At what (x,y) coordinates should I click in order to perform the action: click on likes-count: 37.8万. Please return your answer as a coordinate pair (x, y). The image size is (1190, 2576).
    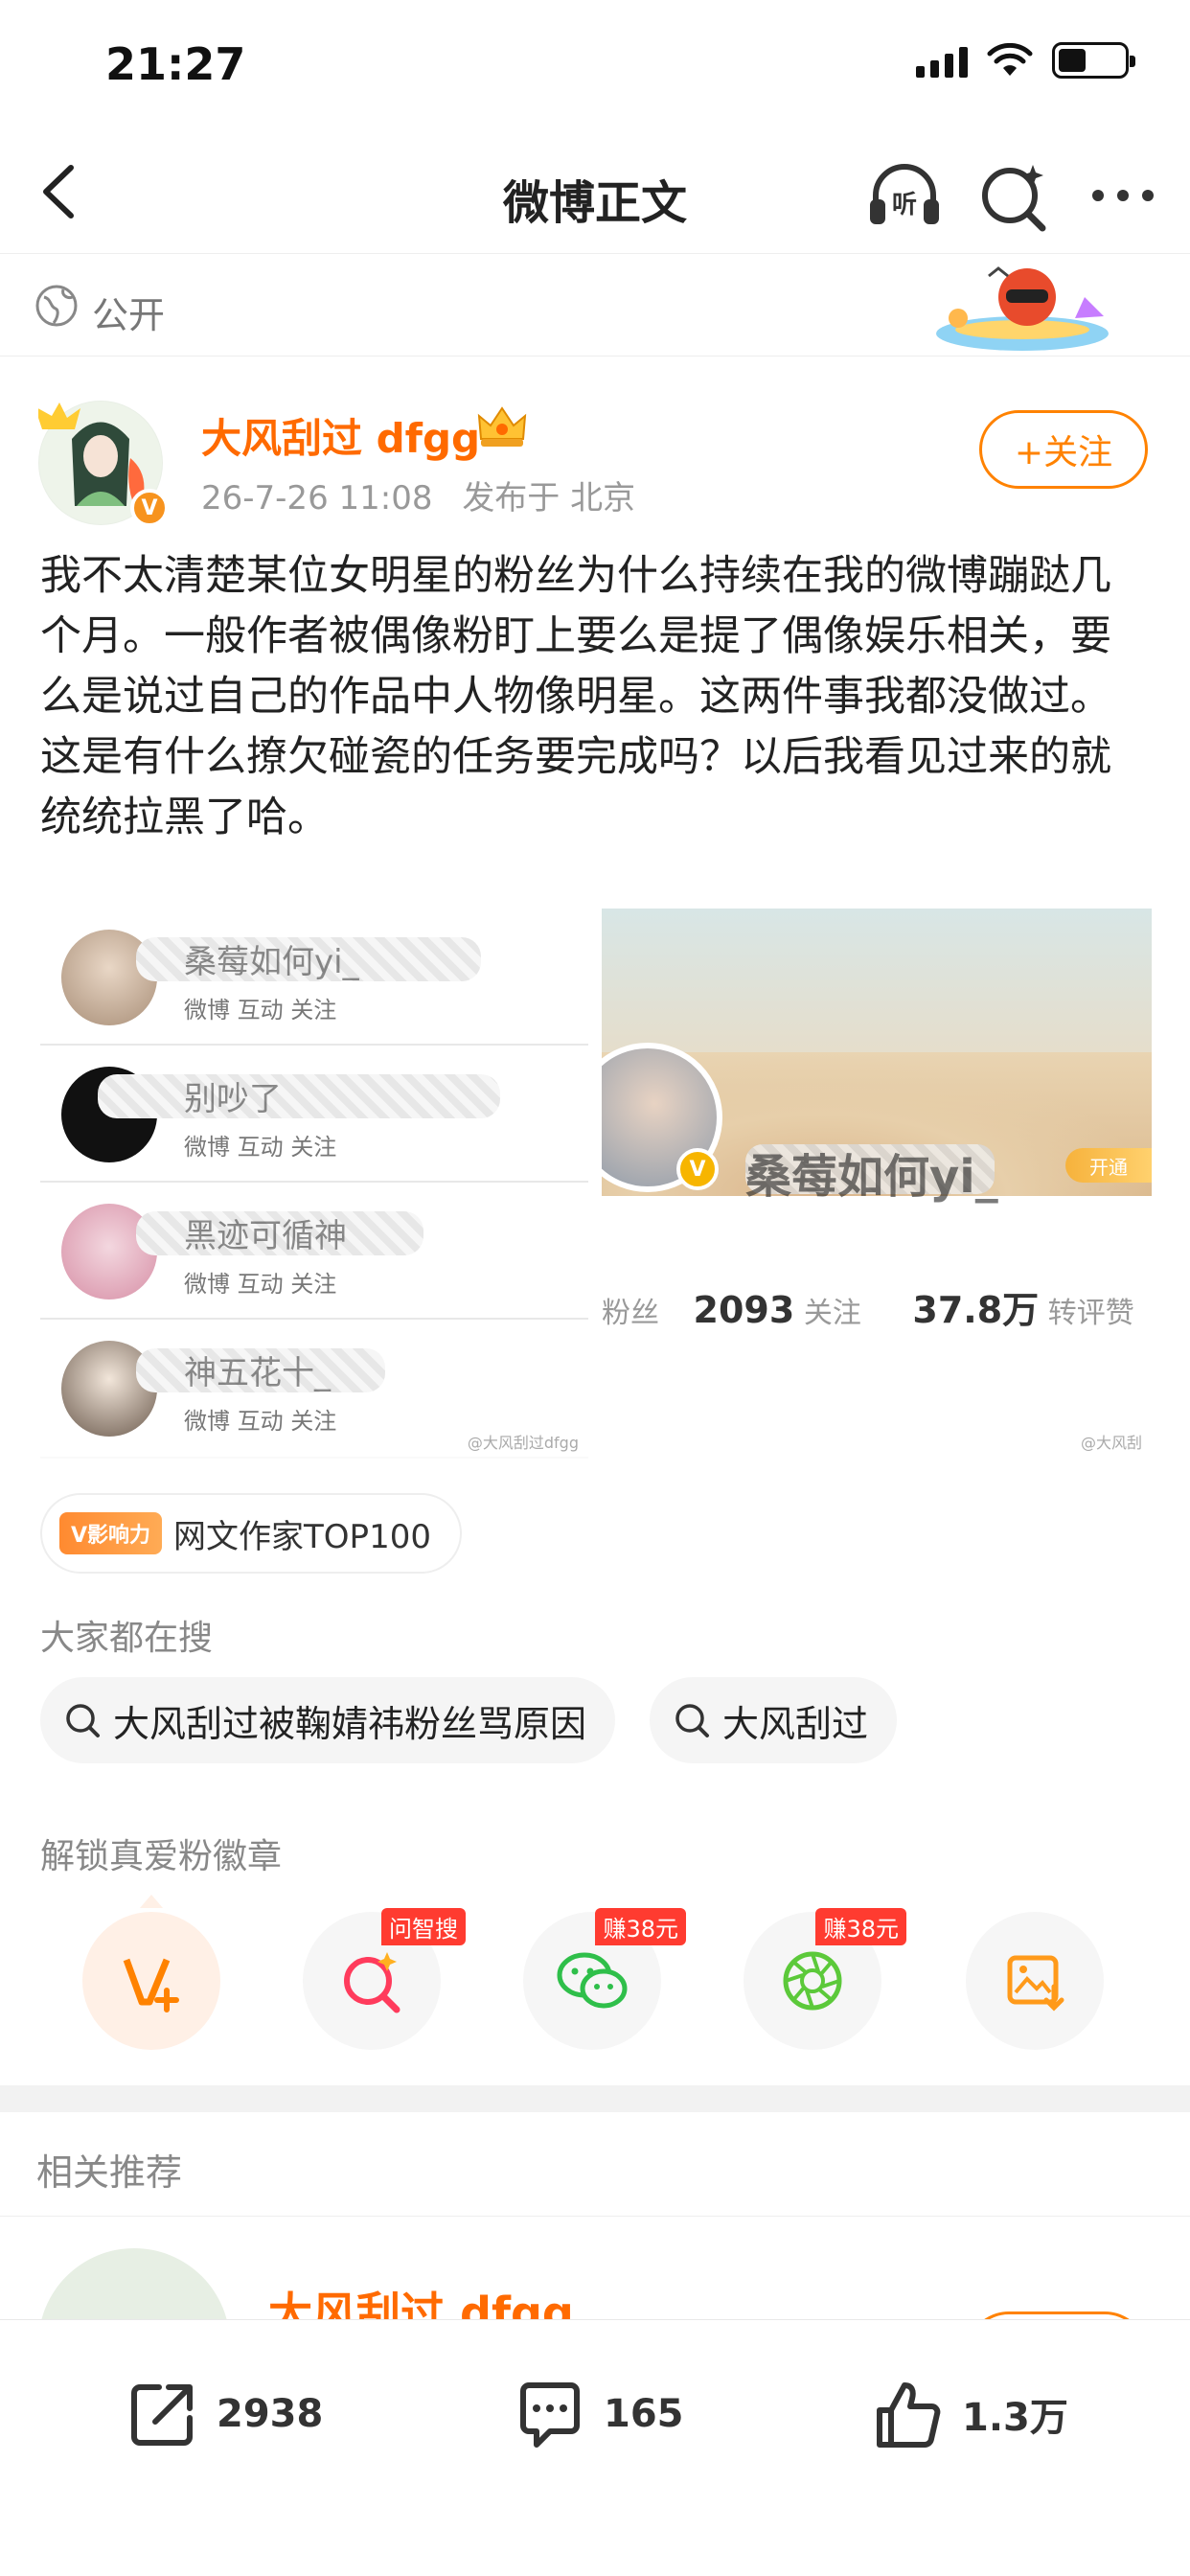
    Looking at the image, I should click on (976, 1310).